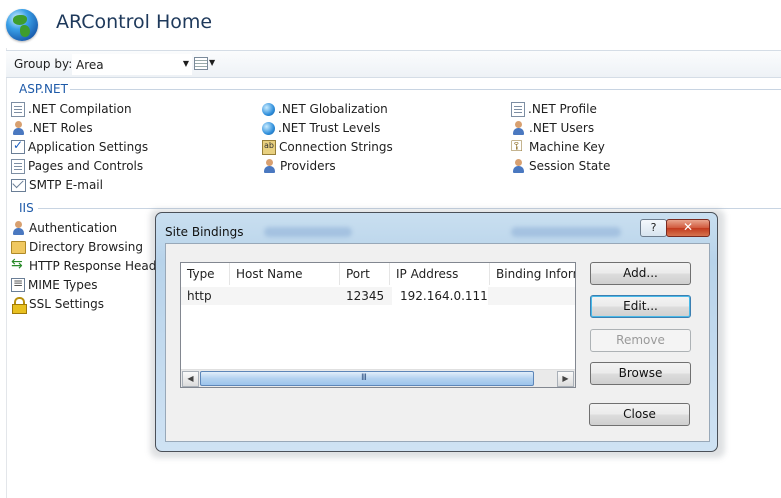  What do you see at coordinates (205, 274) in the screenshot?
I see `column-header-type: Type` at bounding box center [205, 274].